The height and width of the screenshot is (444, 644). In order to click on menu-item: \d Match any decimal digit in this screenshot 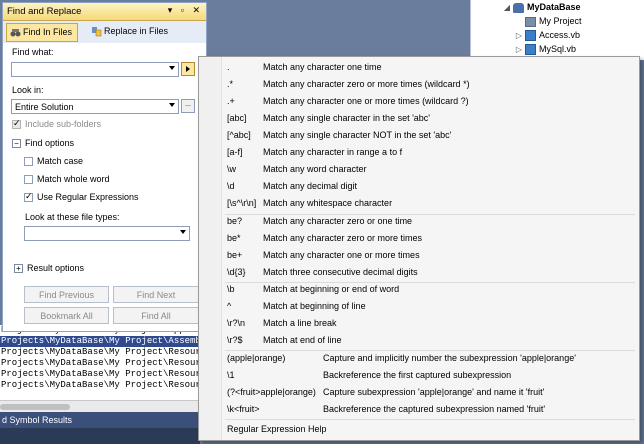, I will do `click(428, 186)`.